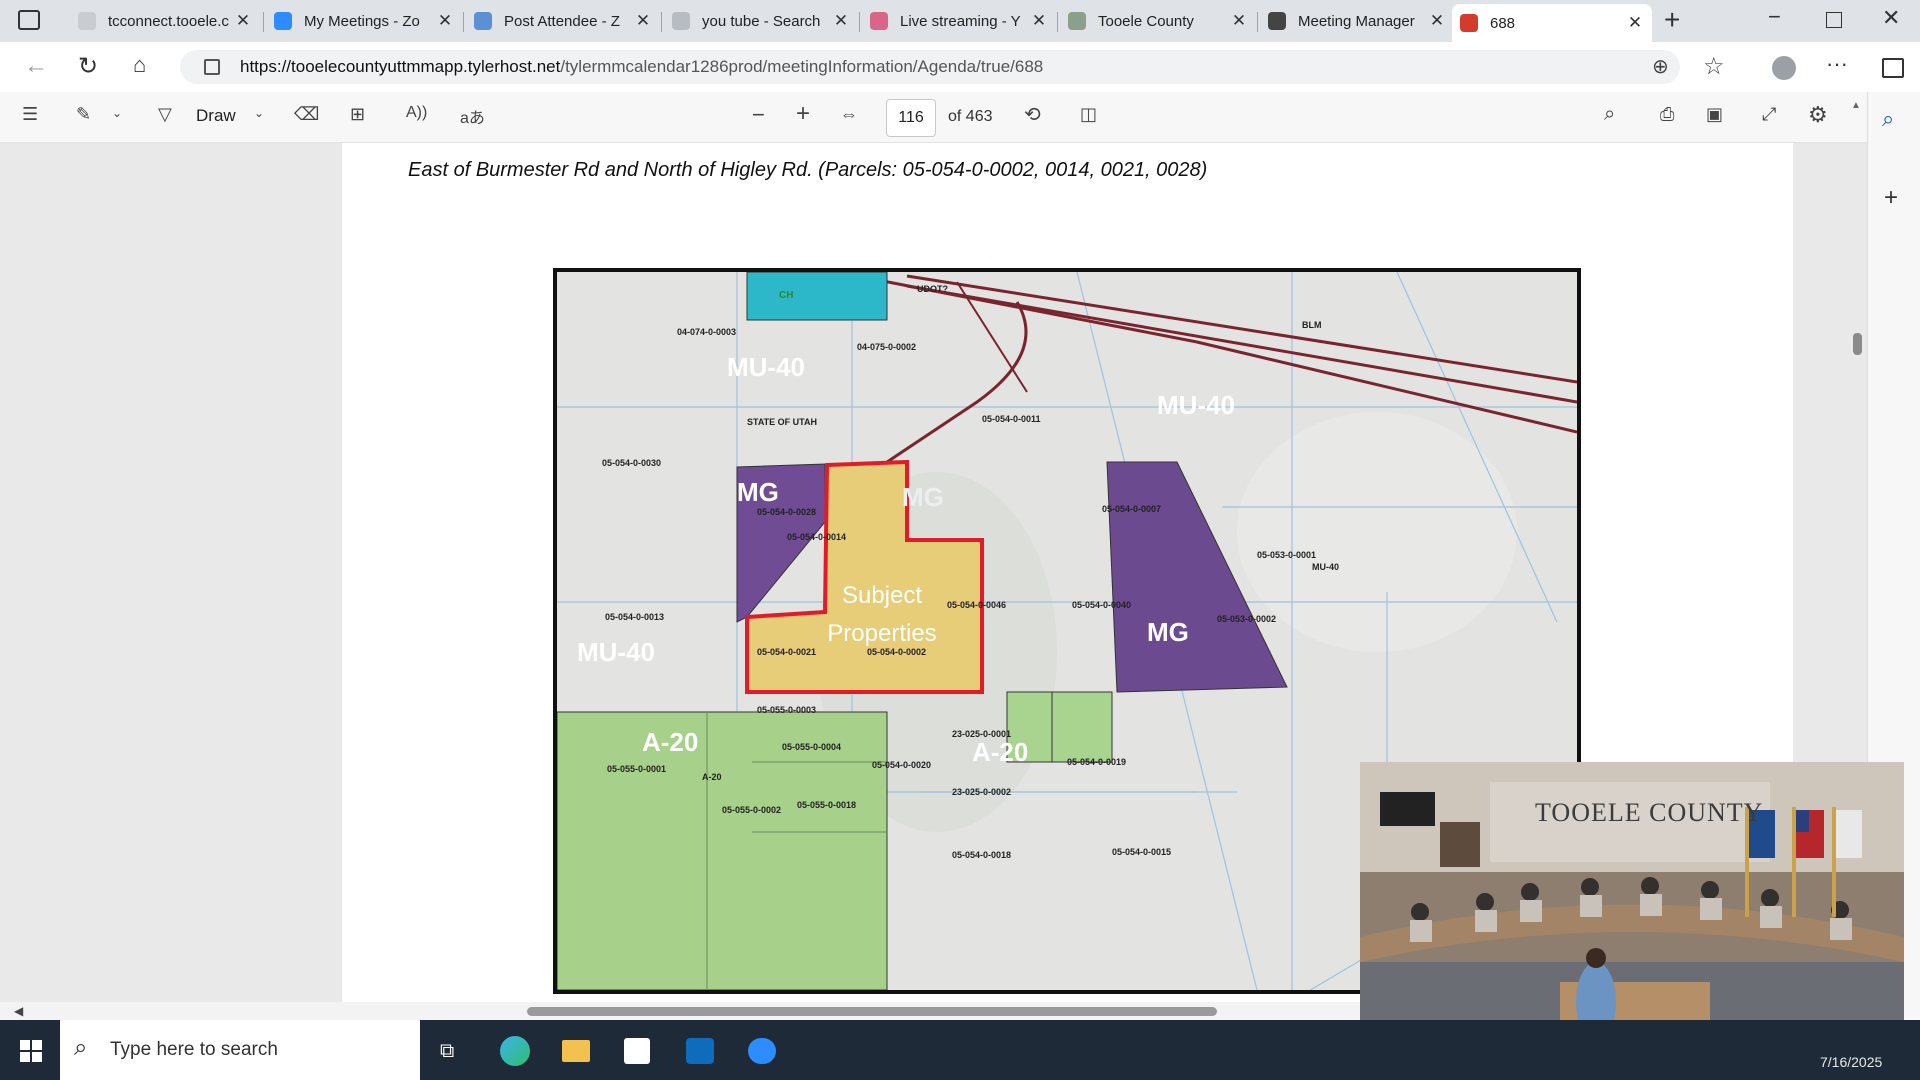 The height and width of the screenshot is (1080, 1920). What do you see at coordinates (752, 810) in the screenshot?
I see `parcel-label: 05-055-0-0002` at bounding box center [752, 810].